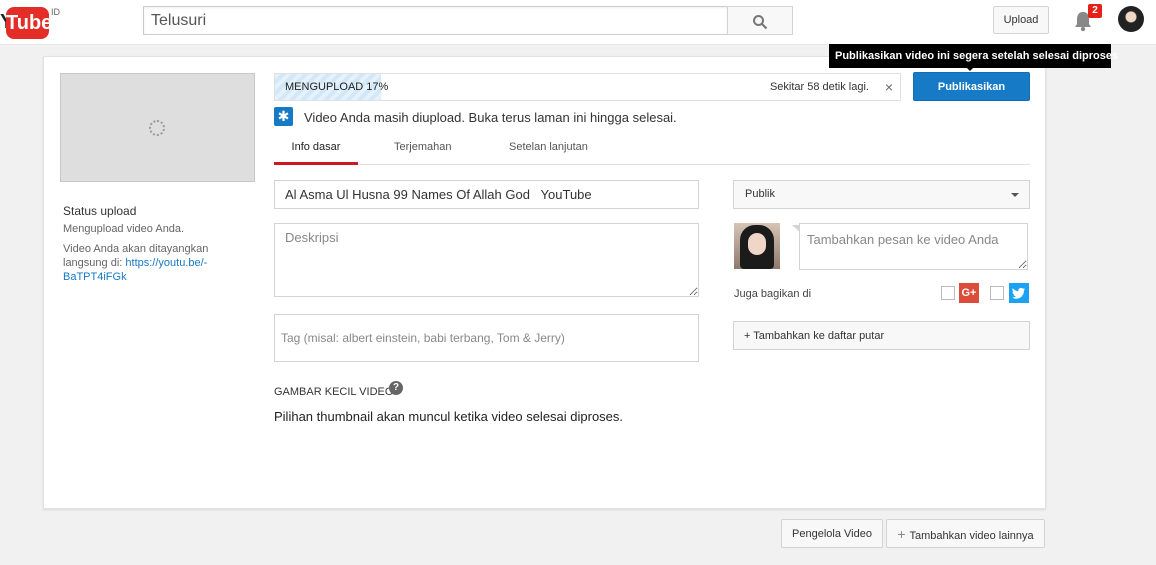  What do you see at coordinates (913, 246) in the screenshot?
I see `share-message-textarea` at bounding box center [913, 246].